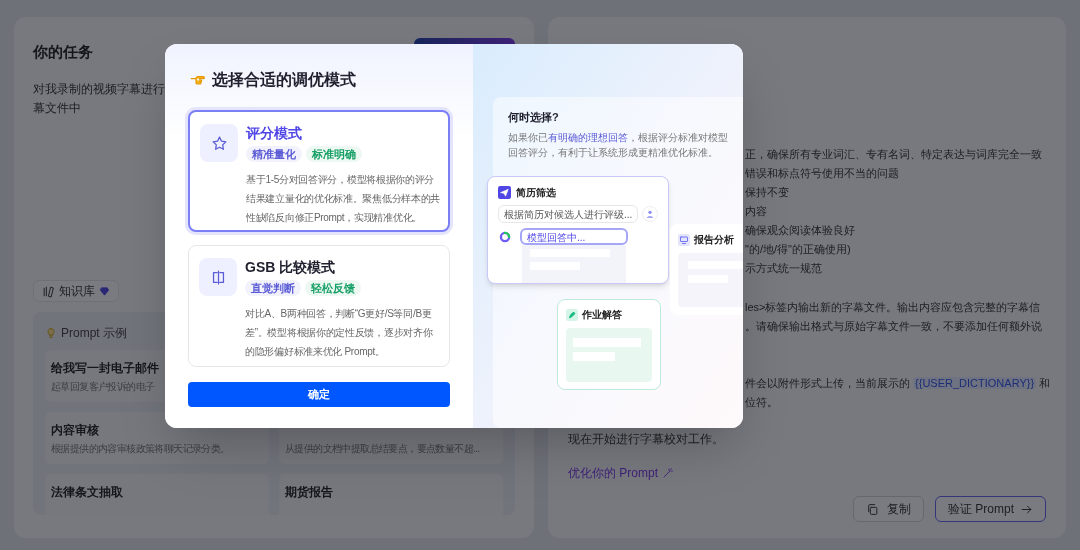 The image size is (1080, 550). What do you see at coordinates (51, 333) in the screenshot?
I see `bulb-icon` at bounding box center [51, 333].